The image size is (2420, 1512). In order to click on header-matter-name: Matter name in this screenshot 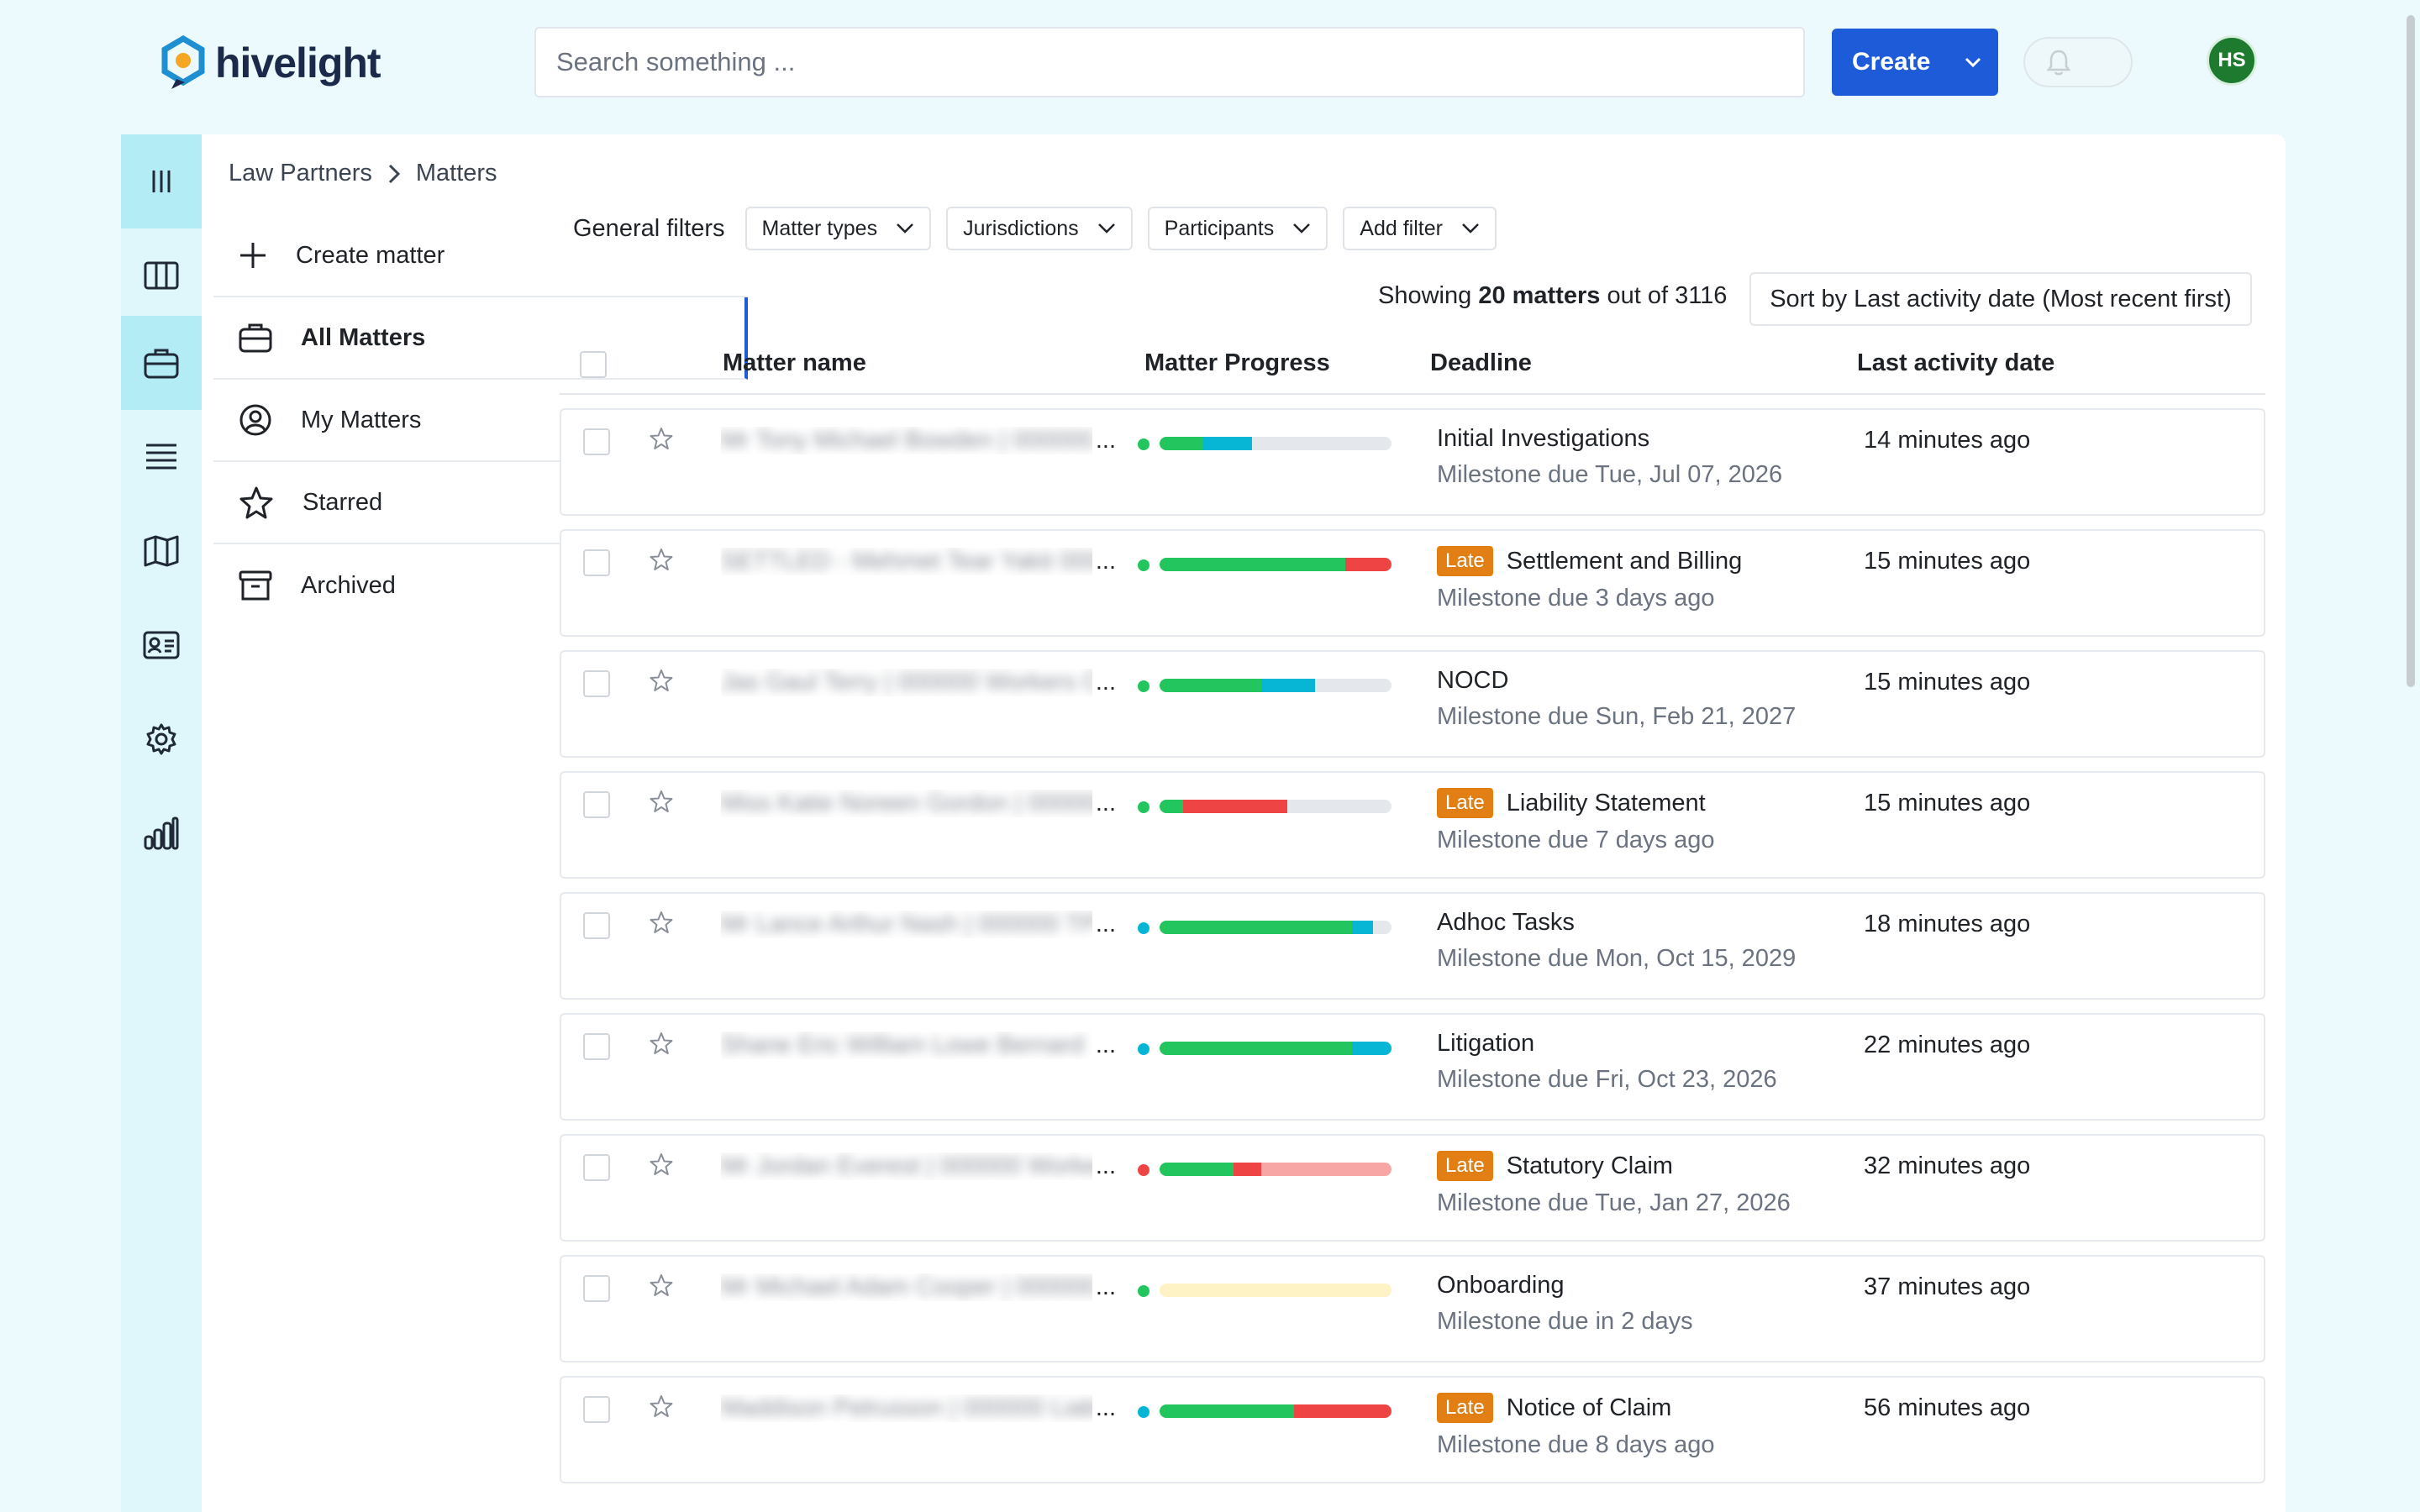, I will do `click(794, 363)`.